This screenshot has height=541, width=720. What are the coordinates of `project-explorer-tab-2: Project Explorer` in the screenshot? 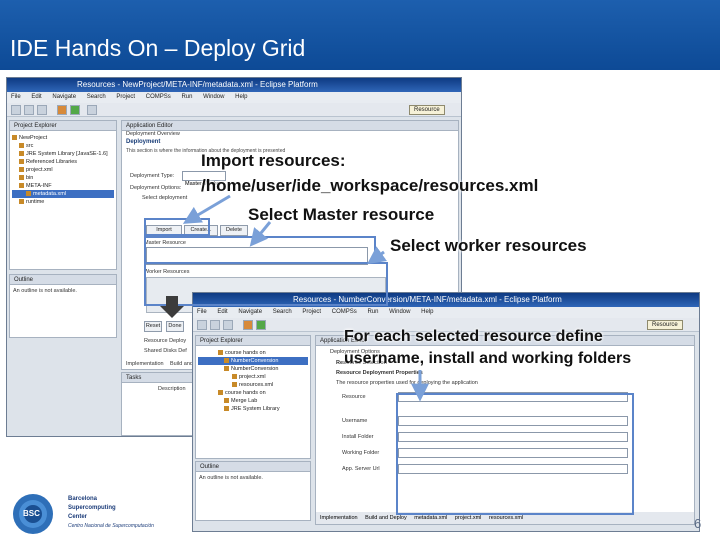 It's located at (253, 341).